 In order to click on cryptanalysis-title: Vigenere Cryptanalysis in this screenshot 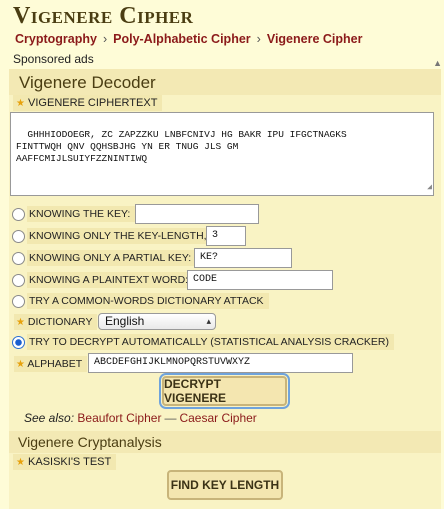, I will do `click(90, 442)`.